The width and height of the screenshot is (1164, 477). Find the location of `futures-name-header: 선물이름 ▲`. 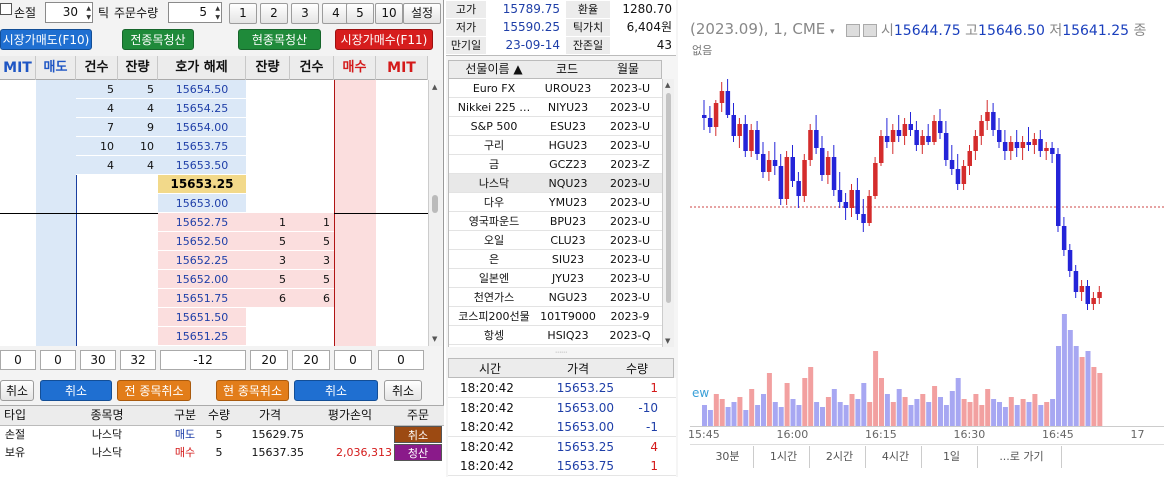

futures-name-header: 선물이름 ▲ is located at coordinates (494, 69).